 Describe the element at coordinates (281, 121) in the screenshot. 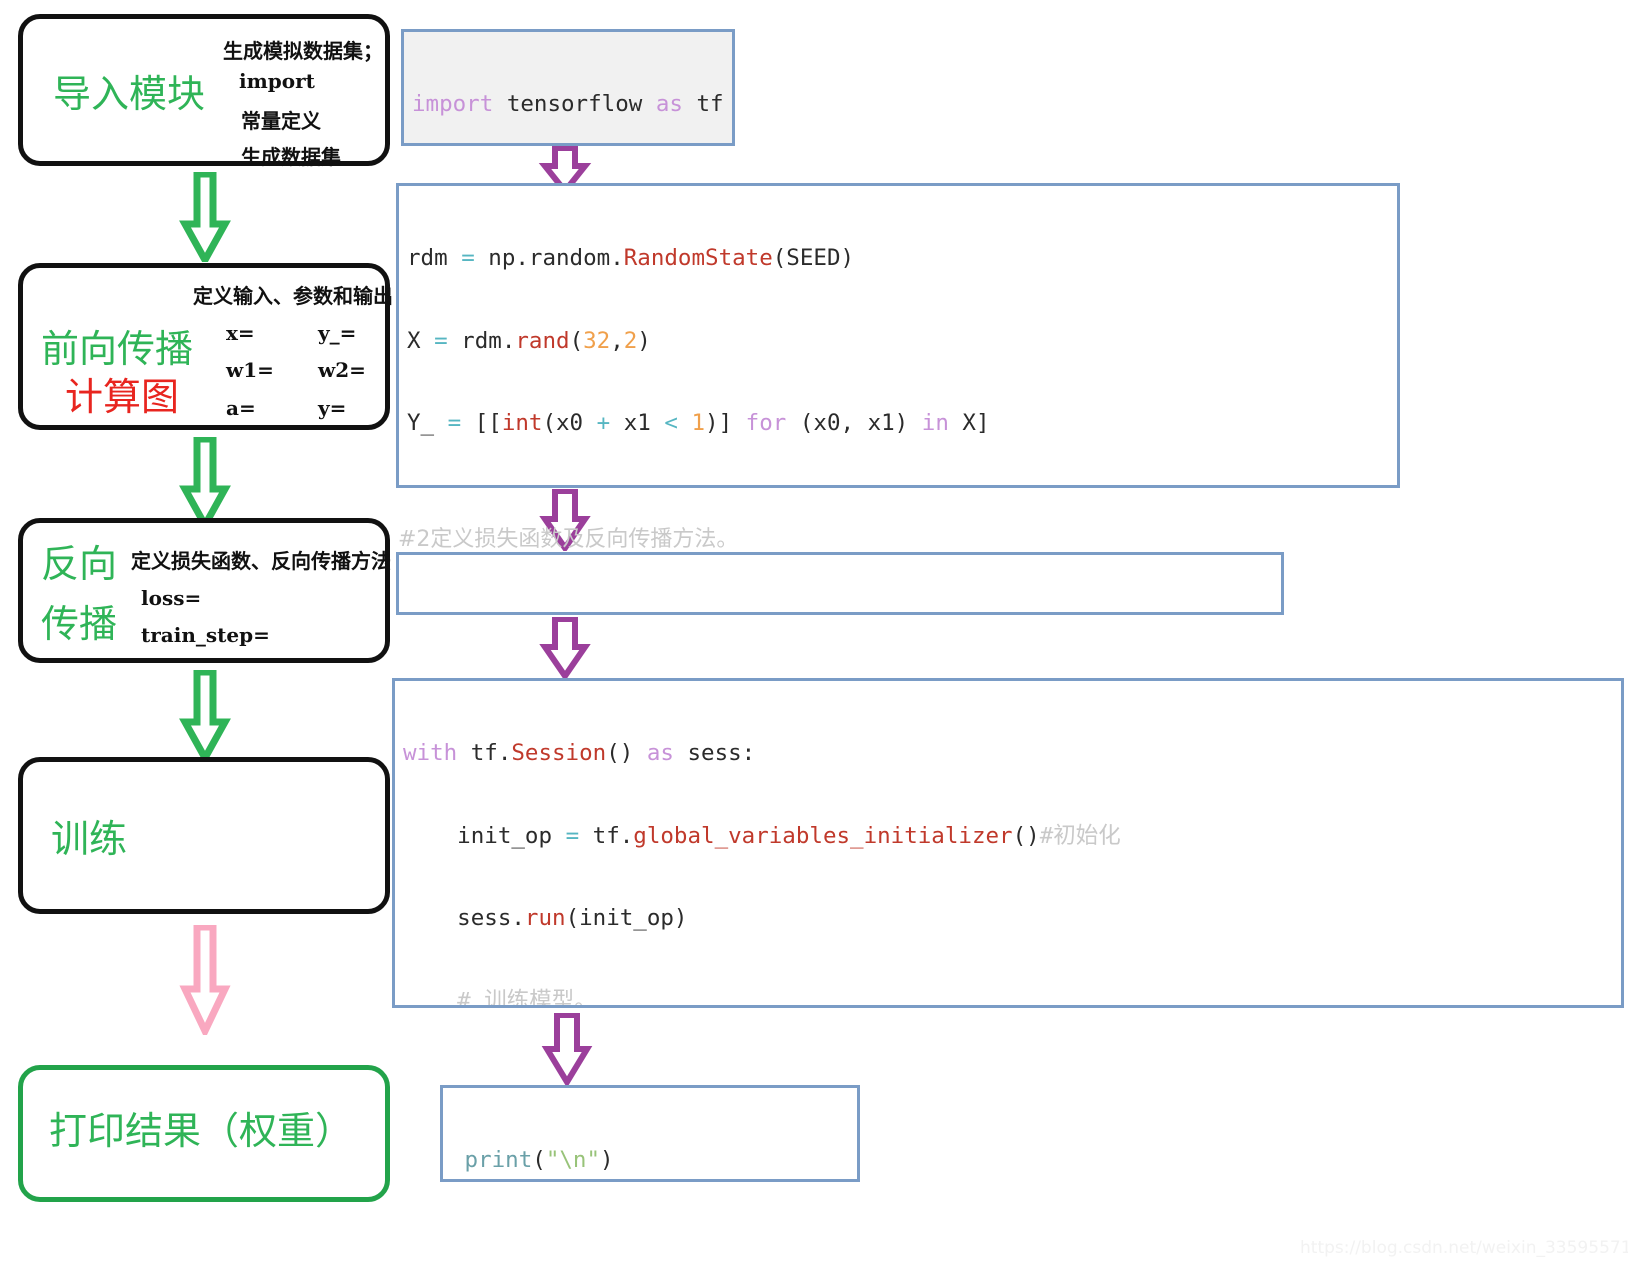

I see `stage-note-import-2: 常量定义` at that location.